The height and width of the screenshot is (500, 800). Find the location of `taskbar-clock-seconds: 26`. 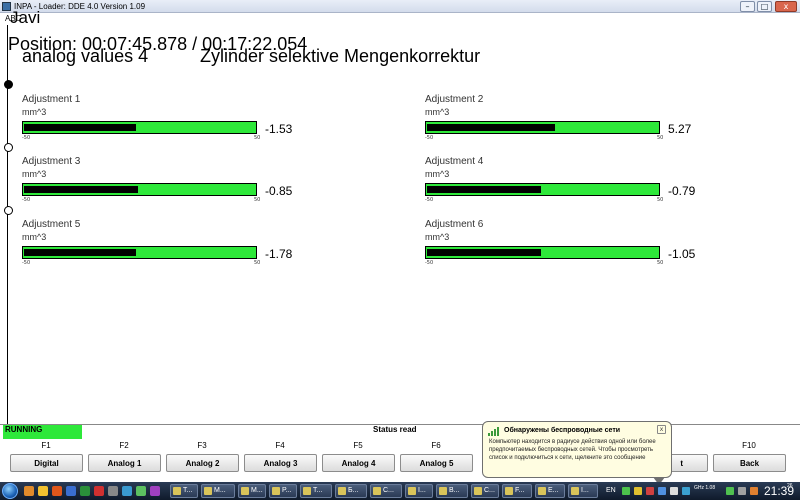

taskbar-clock-seconds: 26 is located at coordinates (790, 486).